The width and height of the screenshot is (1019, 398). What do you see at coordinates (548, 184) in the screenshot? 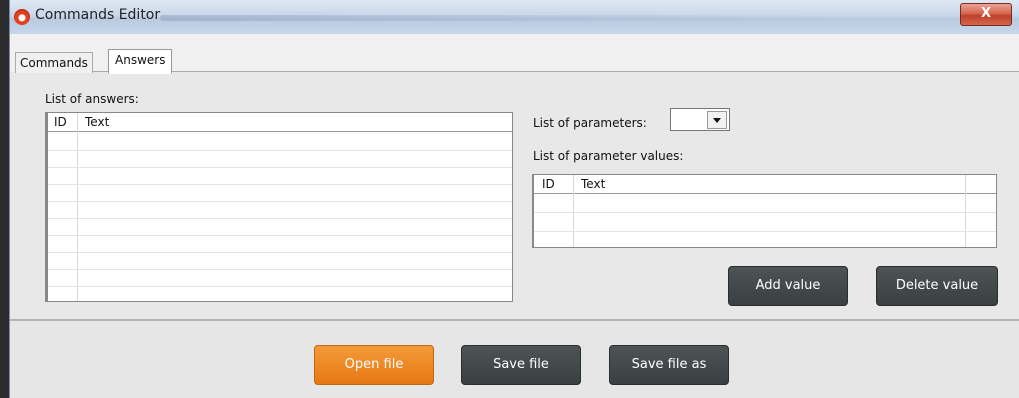
I see `values-col-id: ID` at bounding box center [548, 184].